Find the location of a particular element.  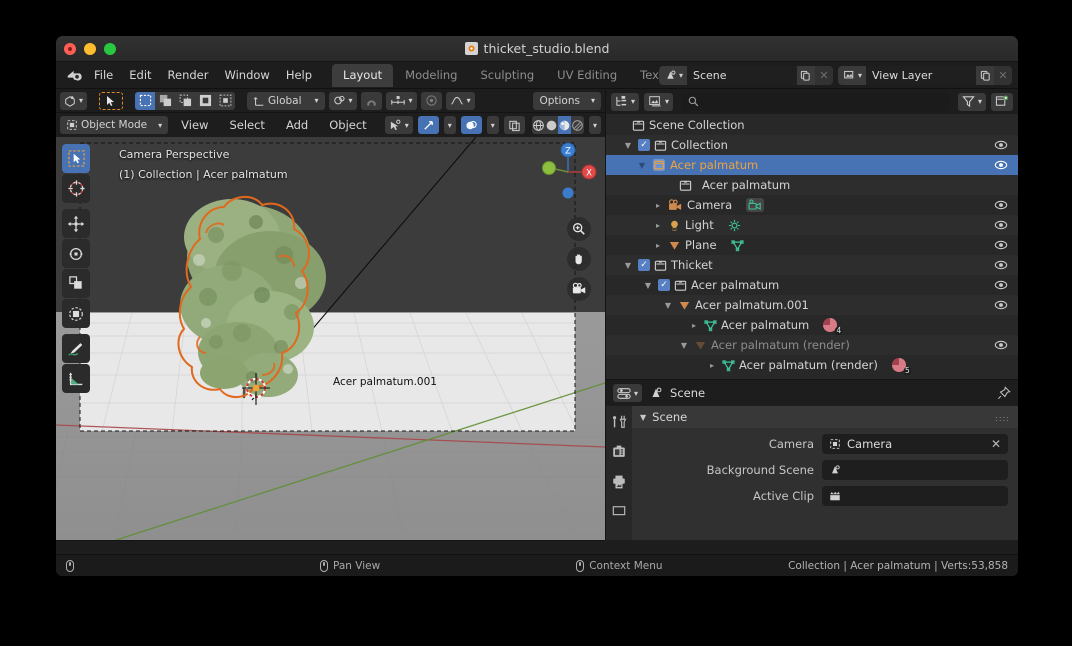

proportional-editing-icon is located at coordinates (431, 100).